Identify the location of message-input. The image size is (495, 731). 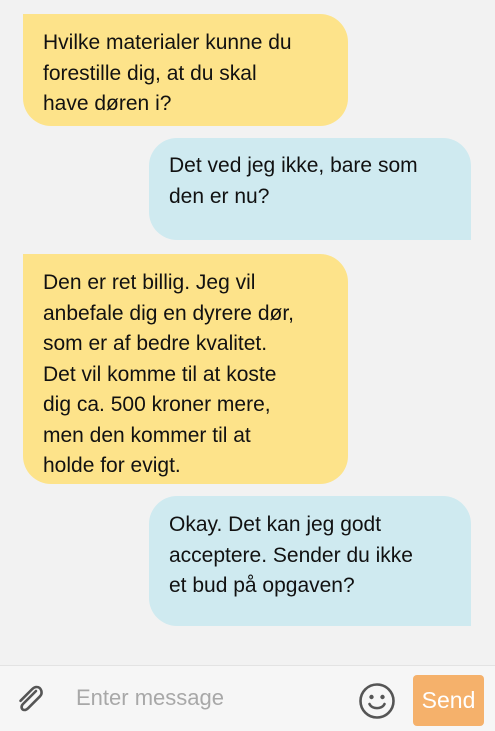
(204, 698).